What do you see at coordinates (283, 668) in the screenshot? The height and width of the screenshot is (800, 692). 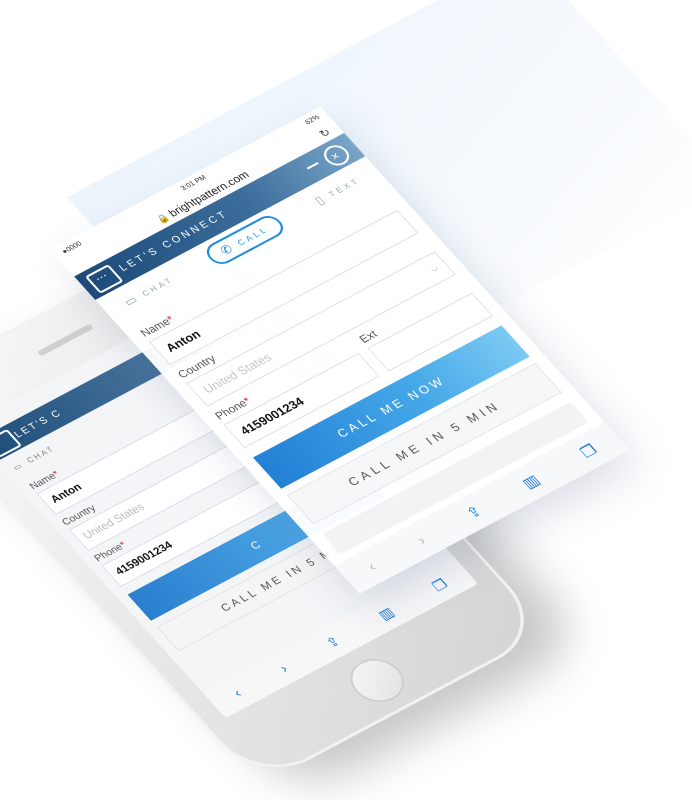 I see `back-forward-button: ›` at bounding box center [283, 668].